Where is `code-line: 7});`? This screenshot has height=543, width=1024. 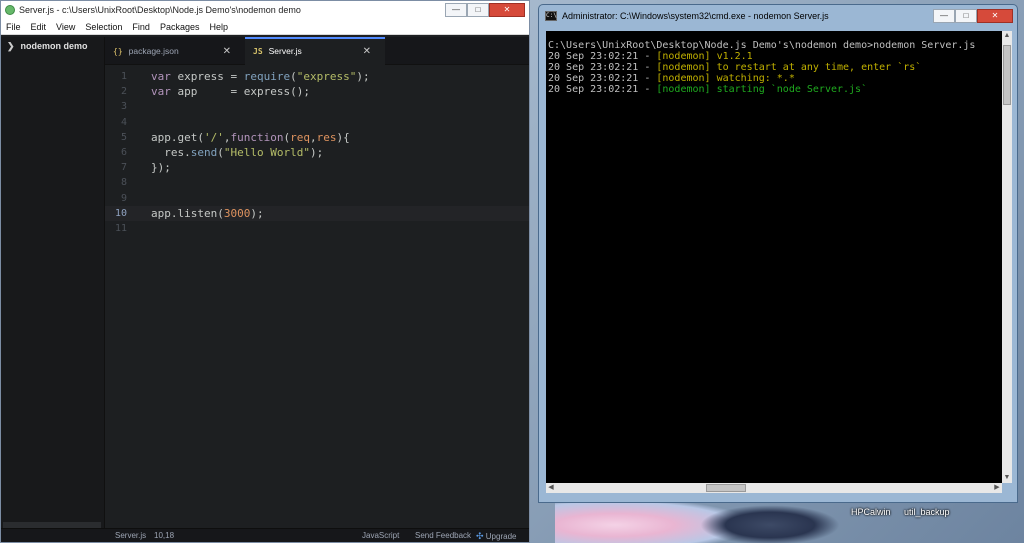 code-line: 7}); is located at coordinates (317, 167).